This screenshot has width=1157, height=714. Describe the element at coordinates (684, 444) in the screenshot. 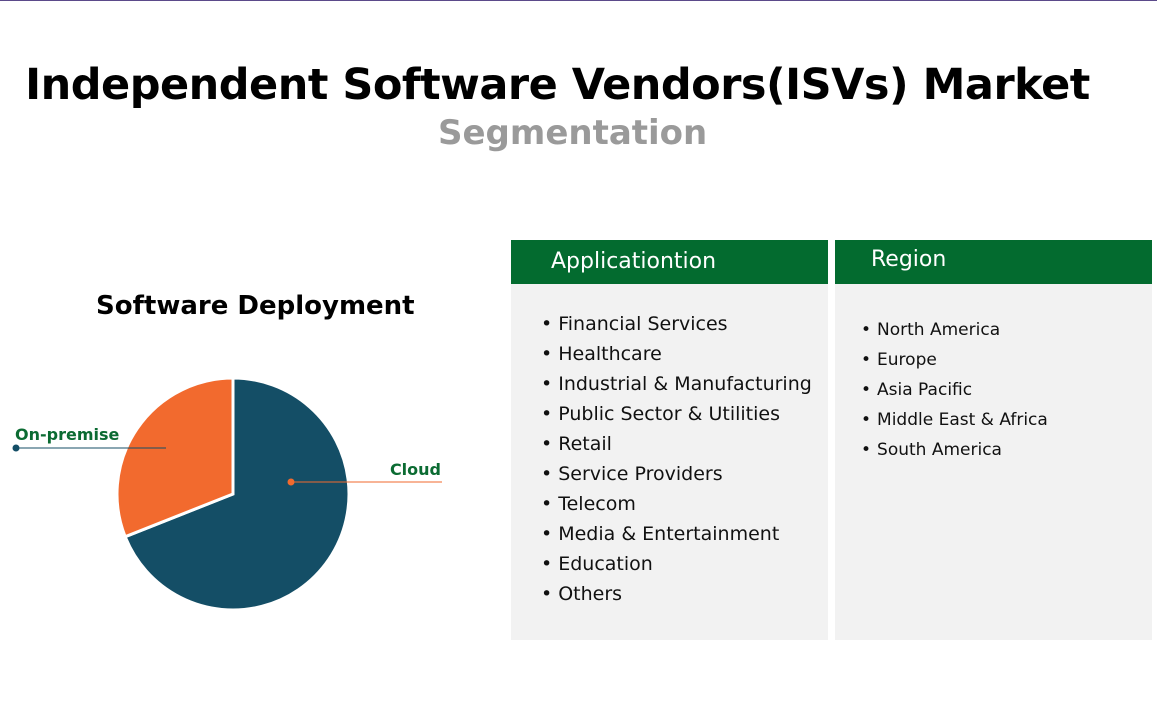

I see `list-item: • Retail` at that location.